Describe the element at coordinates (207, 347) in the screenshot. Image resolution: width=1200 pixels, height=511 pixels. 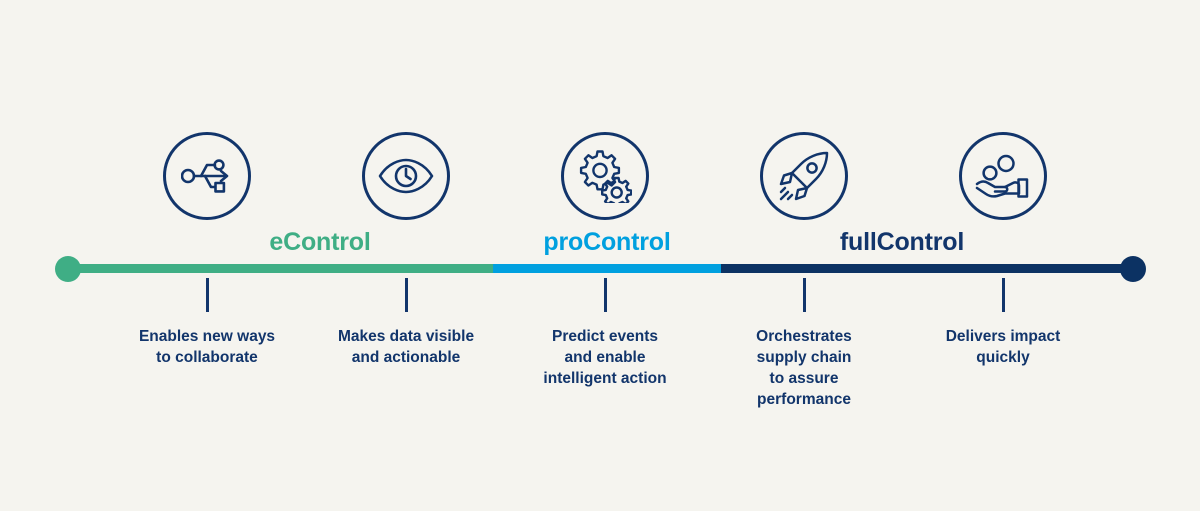
I see `caption-text: Enables new ways to collaborate` at that location.